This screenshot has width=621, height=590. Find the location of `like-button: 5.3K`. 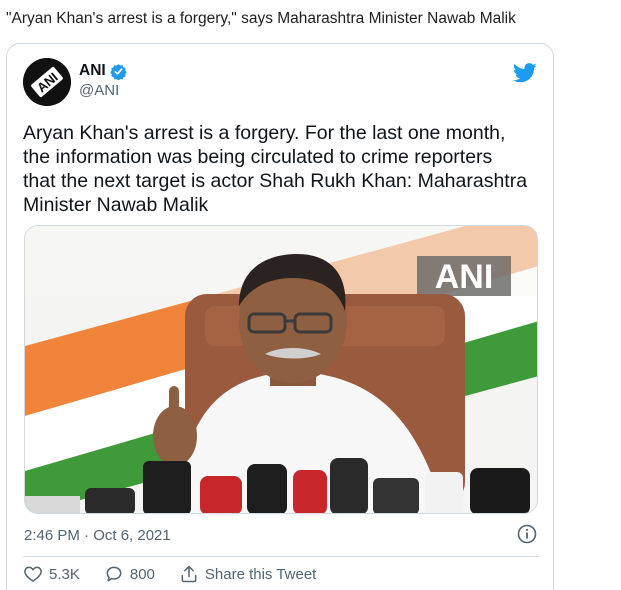

like-button: 5.3K is located at coordinates (51, 574).